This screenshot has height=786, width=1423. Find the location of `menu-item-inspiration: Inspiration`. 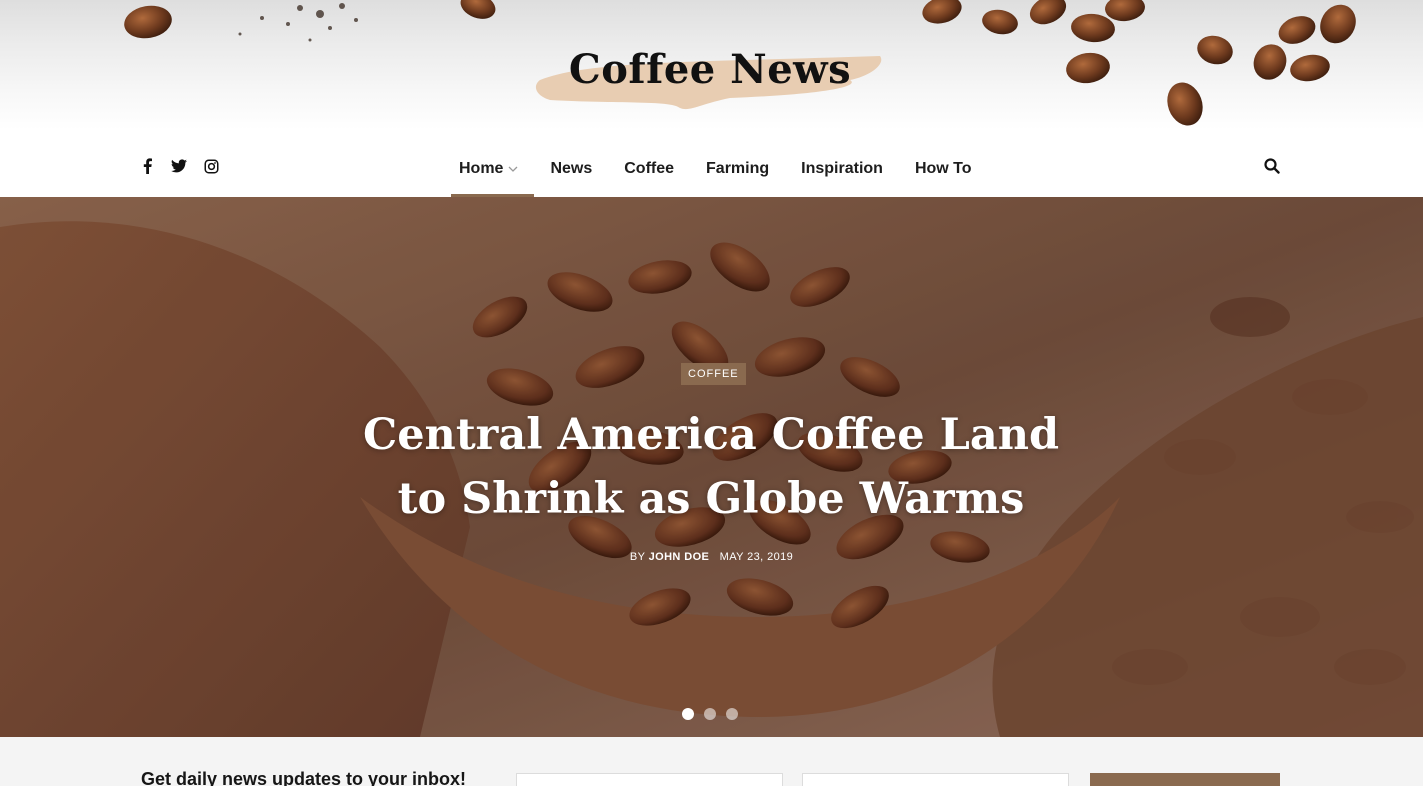

menu-item-inspiration: Inspiration is located at coordinates (842, 168).